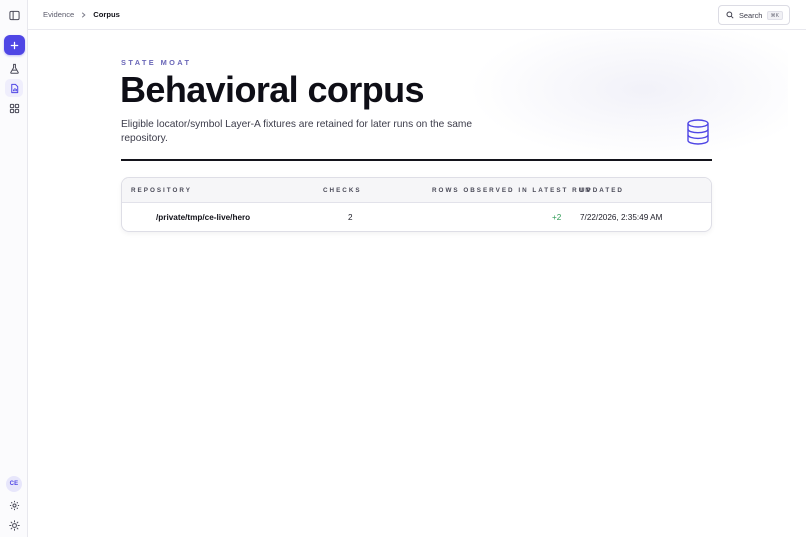 This screenshot has height=537, width=806. I want to click on breadcrumb: Evidence Corpus, so click(81, 14).